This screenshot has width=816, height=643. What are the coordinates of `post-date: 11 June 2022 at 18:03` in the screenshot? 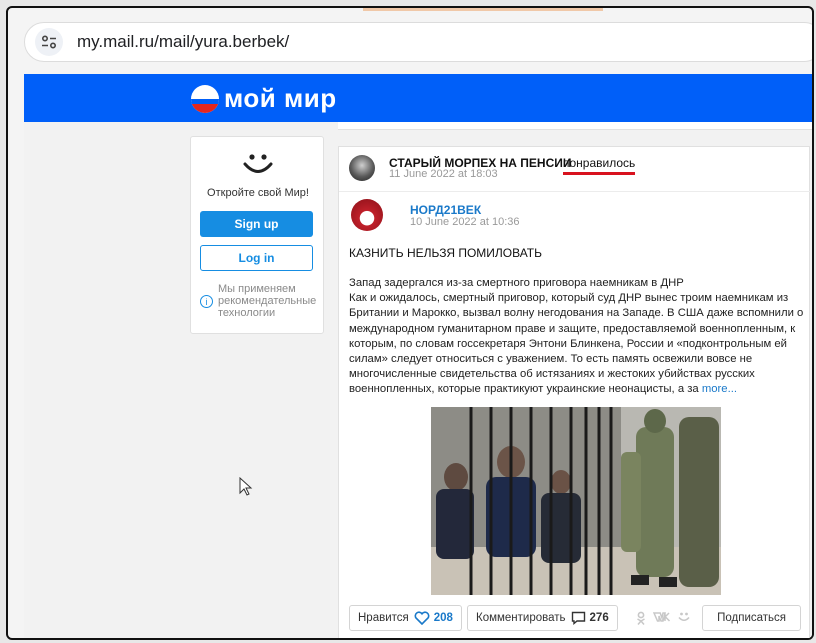 It's located at (443, 174).